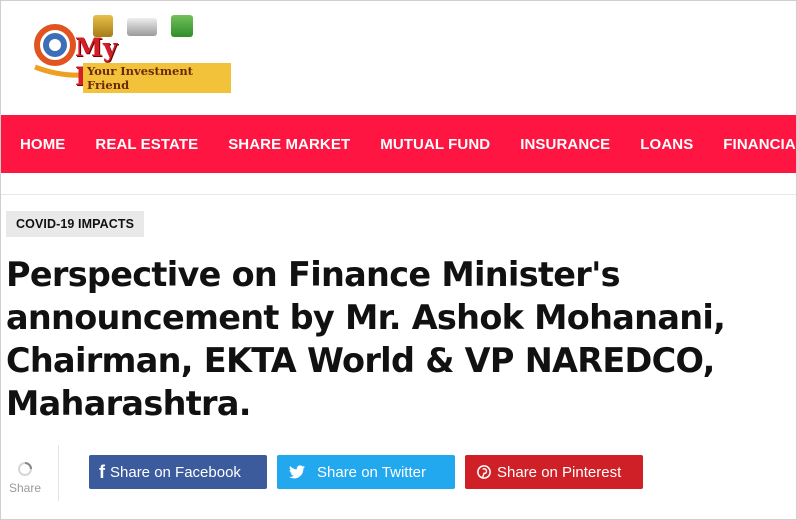 The width and height of the screenshot is (797, 520). Describe the element at coordinates (25, 479) in the screenshot. I see `share-count: Share` at that location.